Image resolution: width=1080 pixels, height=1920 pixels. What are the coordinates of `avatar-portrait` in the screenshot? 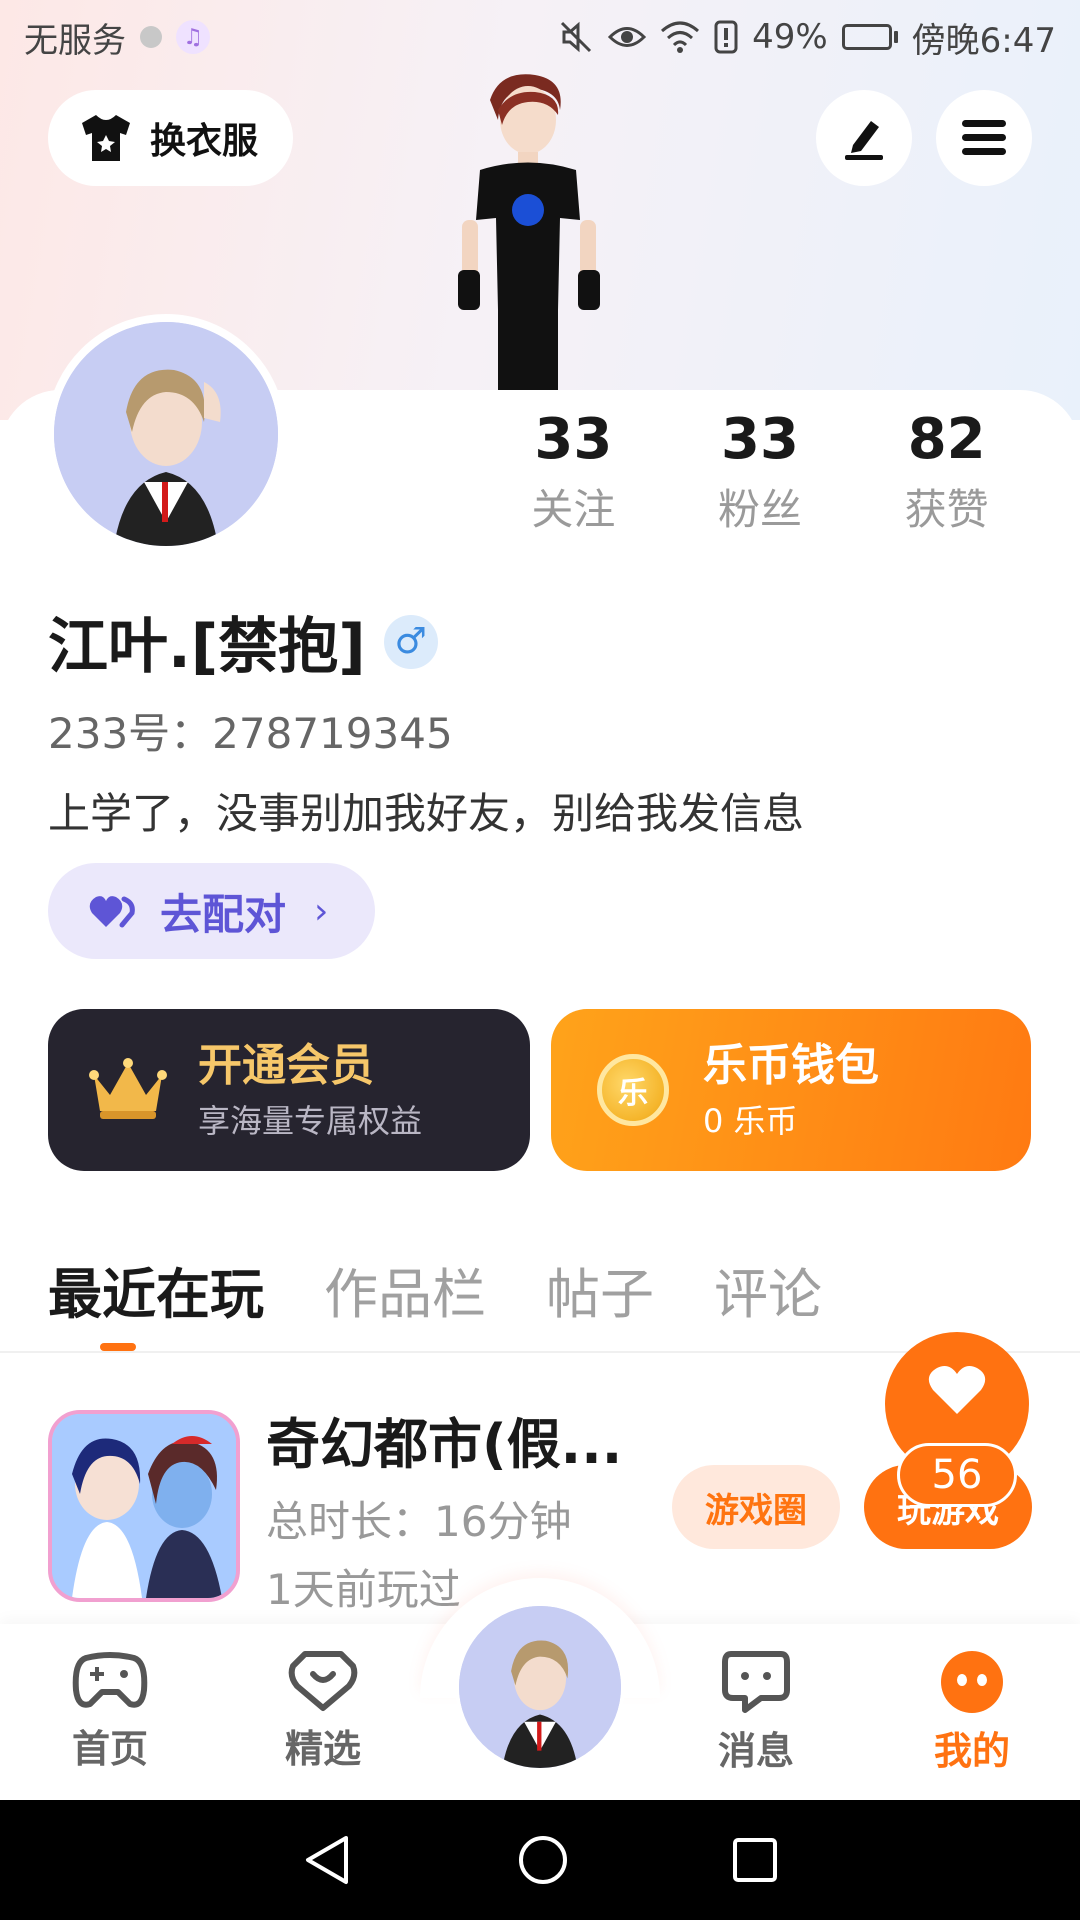 It's located at (166, 434).